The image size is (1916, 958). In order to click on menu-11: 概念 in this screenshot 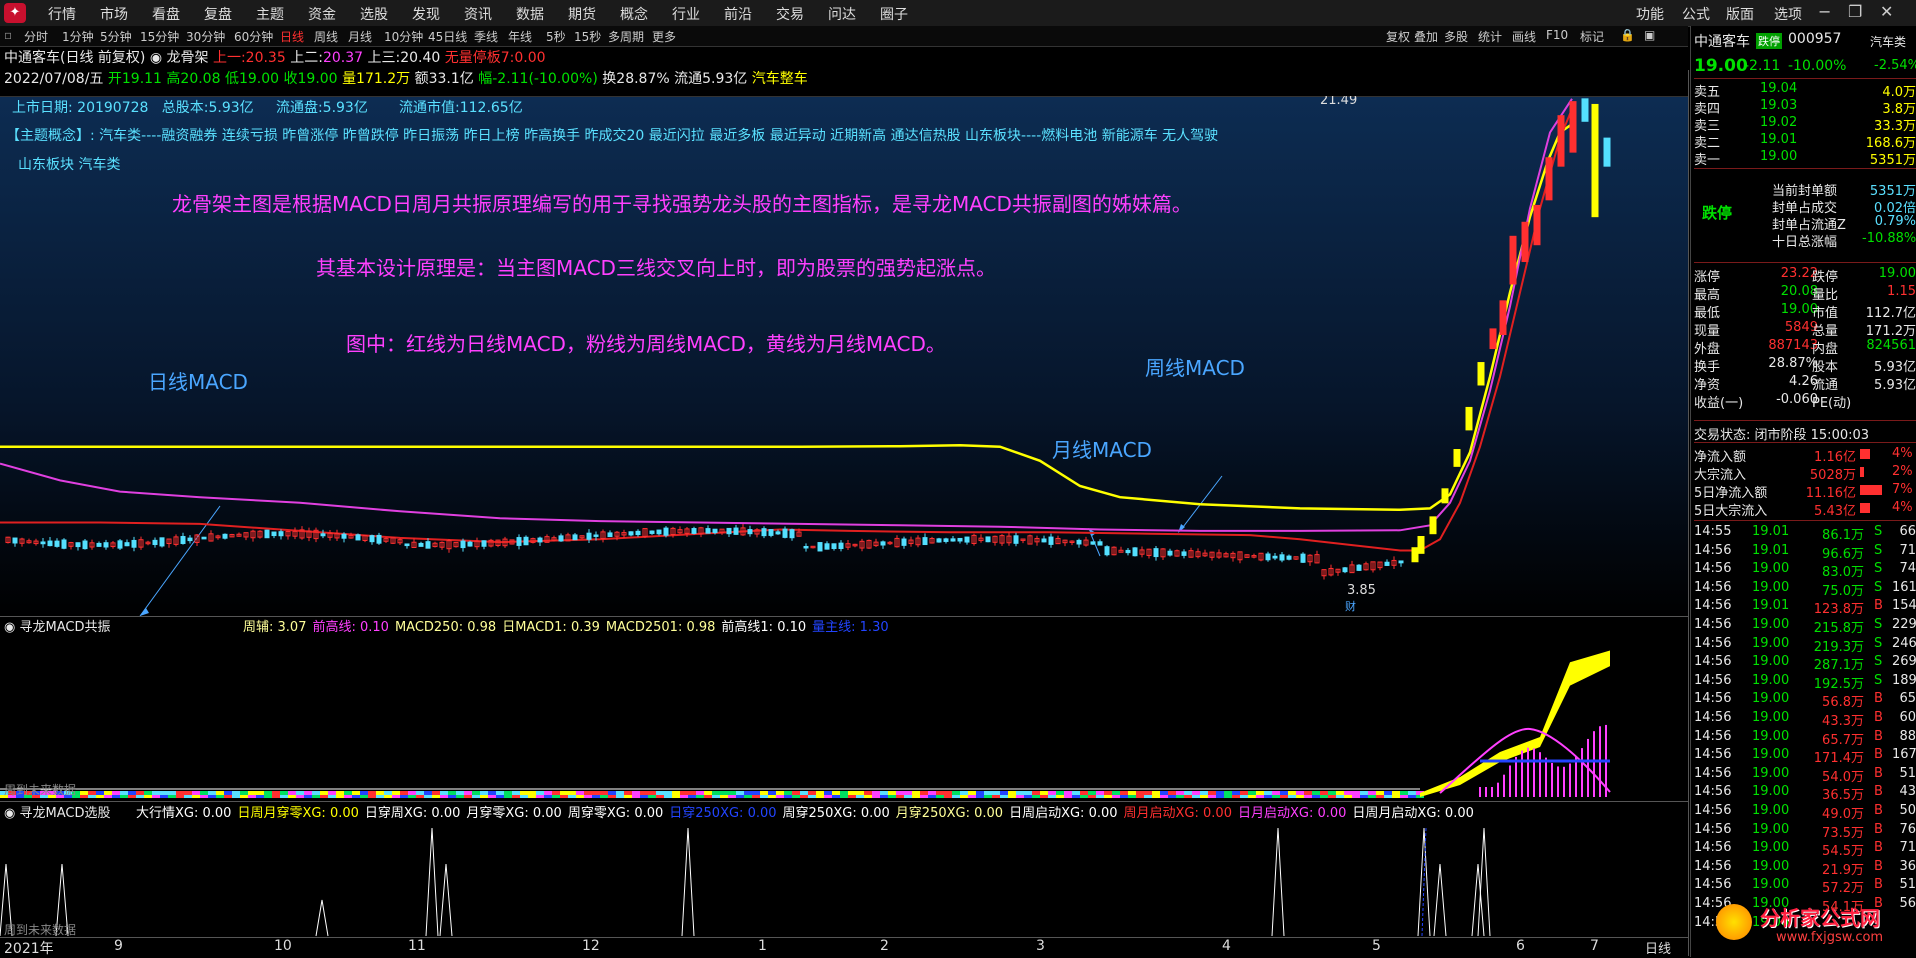, I will do `click(634, 14)`.